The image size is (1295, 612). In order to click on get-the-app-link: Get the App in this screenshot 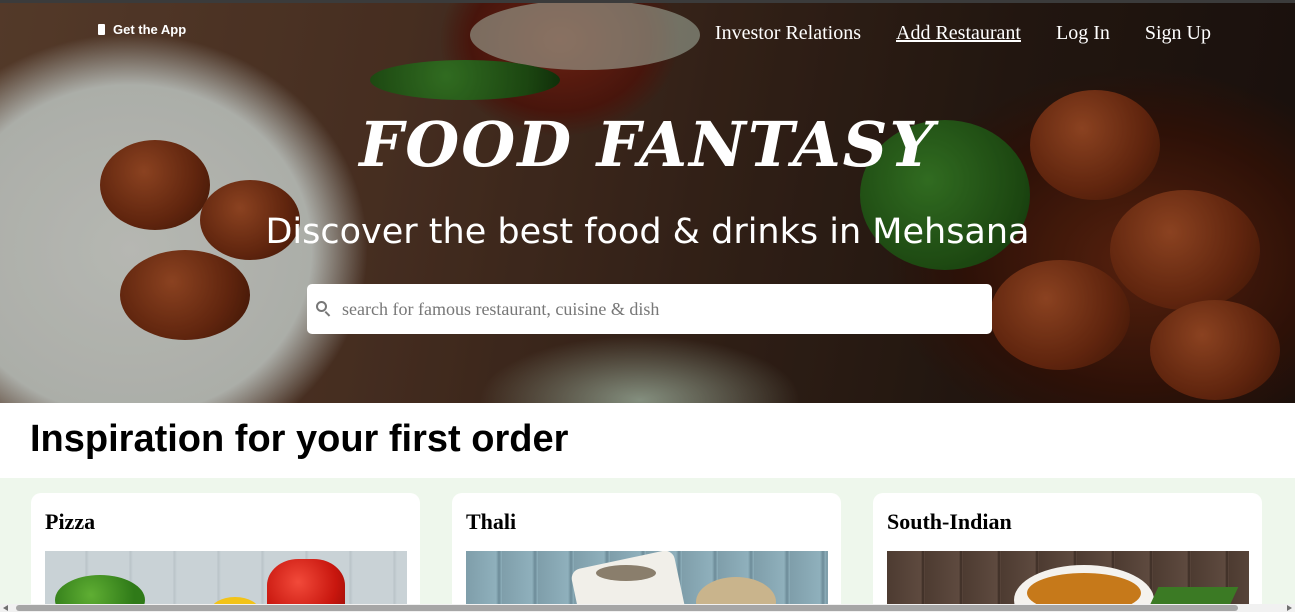, I will do `click(142, 29)`.